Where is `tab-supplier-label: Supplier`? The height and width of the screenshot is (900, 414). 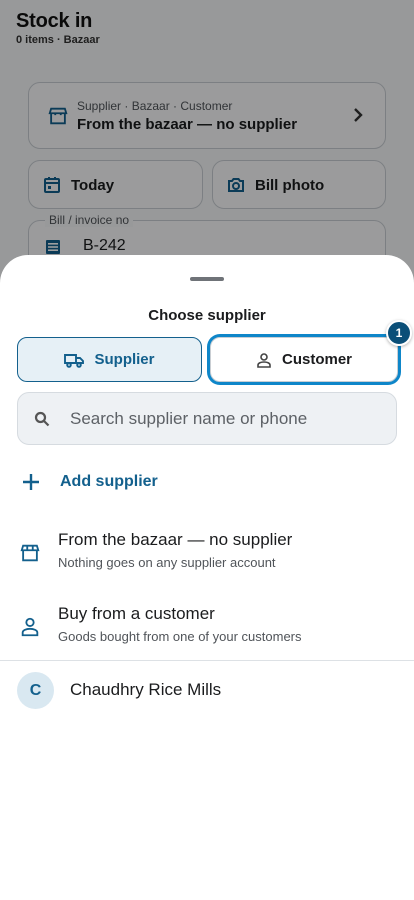 tab-supplier-label: Supplier is located at coordinates (124, 359).